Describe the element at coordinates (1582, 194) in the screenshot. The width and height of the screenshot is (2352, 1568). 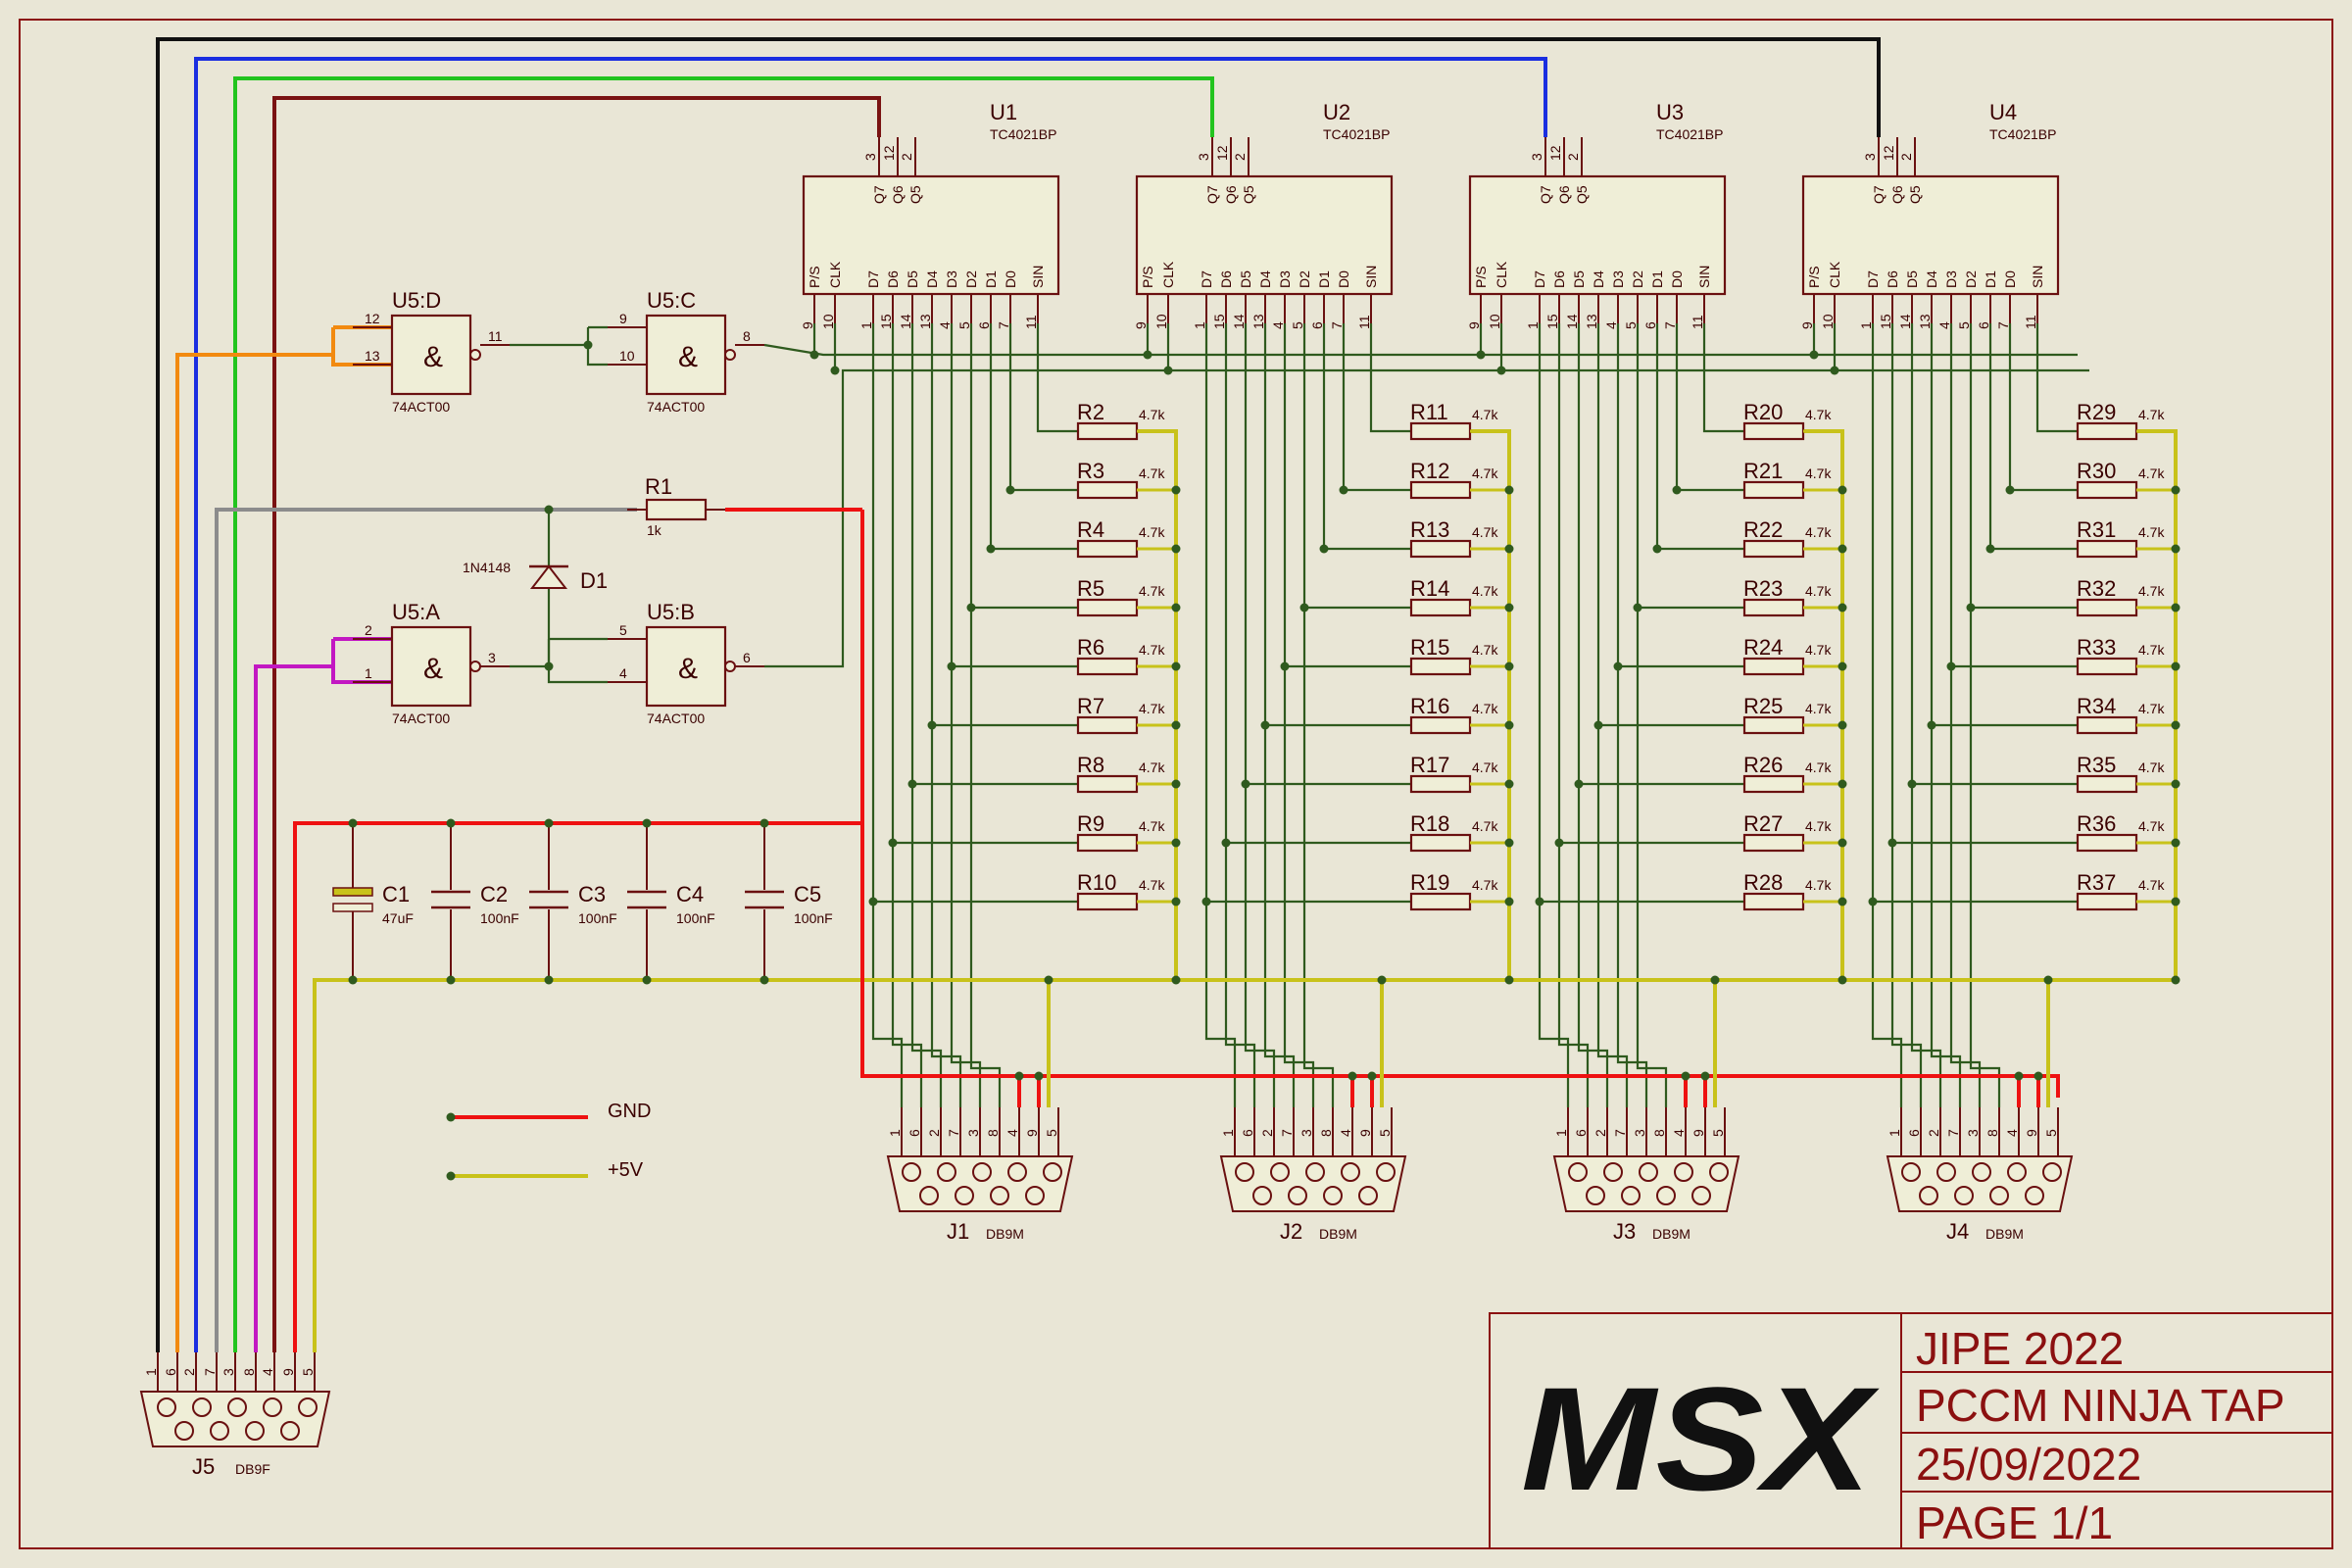
I see `ic-pin-label: Q5` at that location.